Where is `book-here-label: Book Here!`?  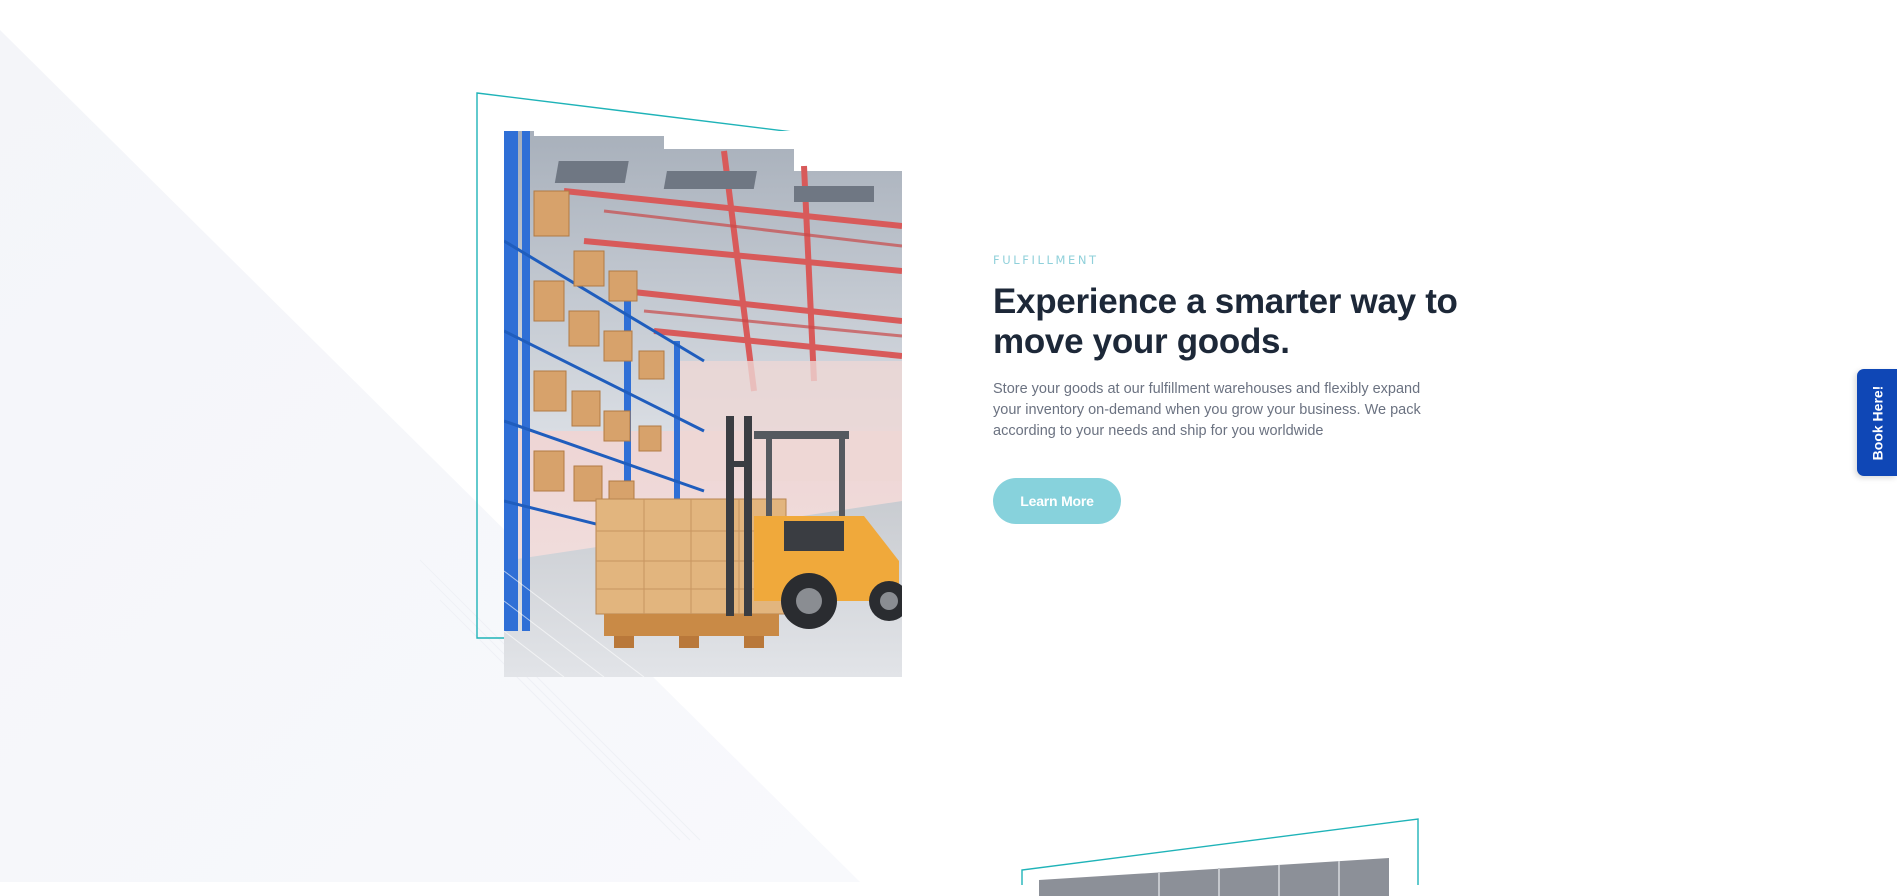
book-here-label: Book Here! is located at coordinates (1877, 422).